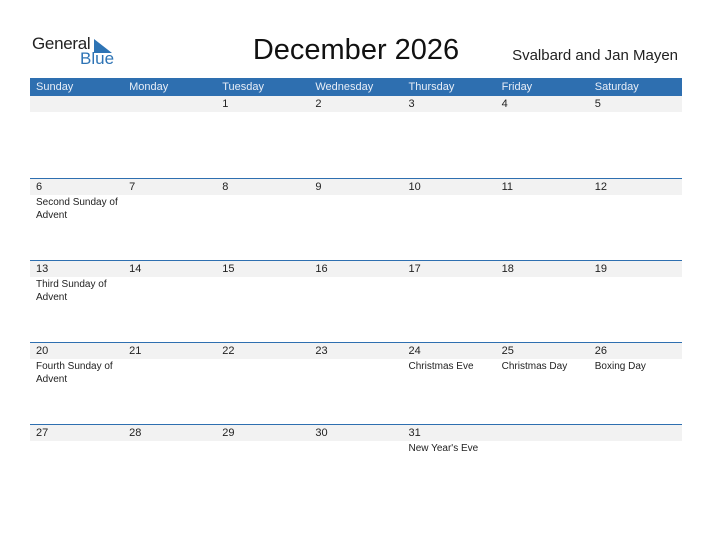 The height and width of the screenshot is (550, 712). Describe the element at coordinates (135, 433) in the screenshot. I see `day-number: 28` at that location.